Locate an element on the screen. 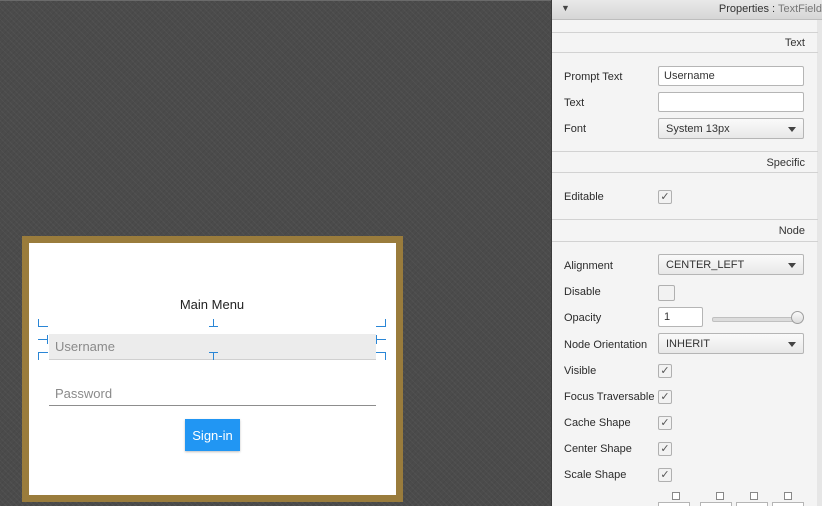 The height and width of the screenshot is (506, 822). visible-label: Visible is located at coordinates (580, 371).